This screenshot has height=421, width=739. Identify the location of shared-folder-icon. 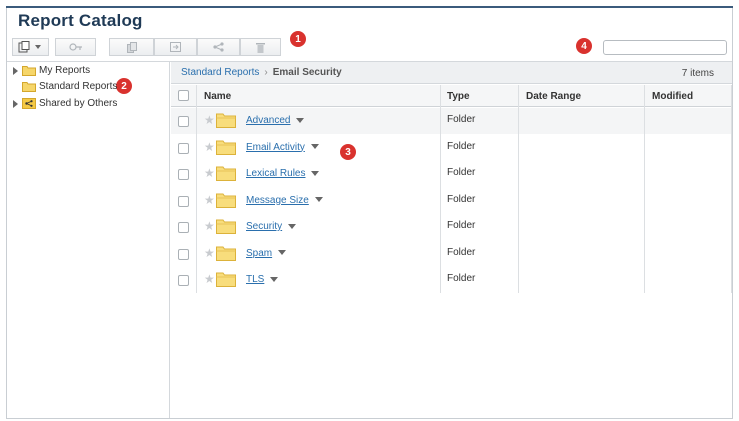
(29, 103).